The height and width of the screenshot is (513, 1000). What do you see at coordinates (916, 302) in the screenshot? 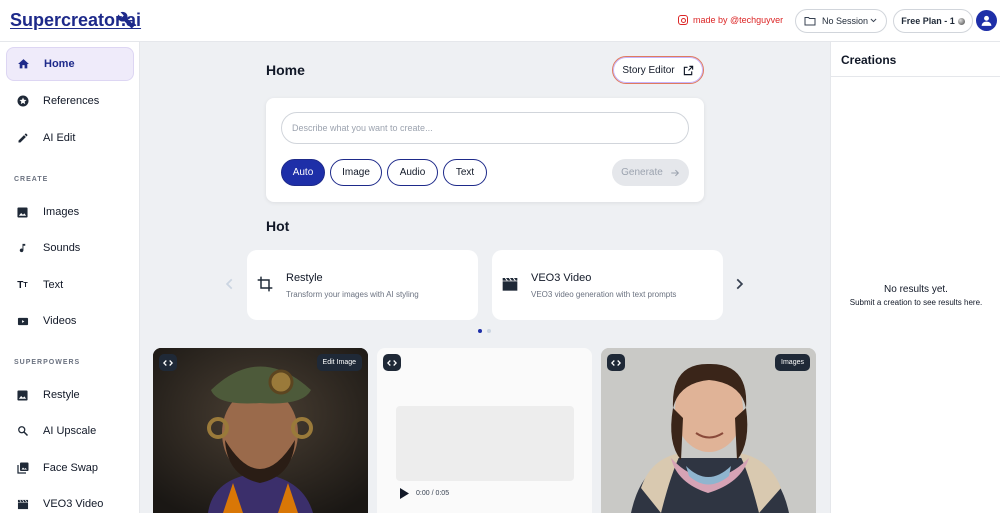
I see `empty-state-desc: Submit a creation to see results here.` at bounding box center [916, 302].